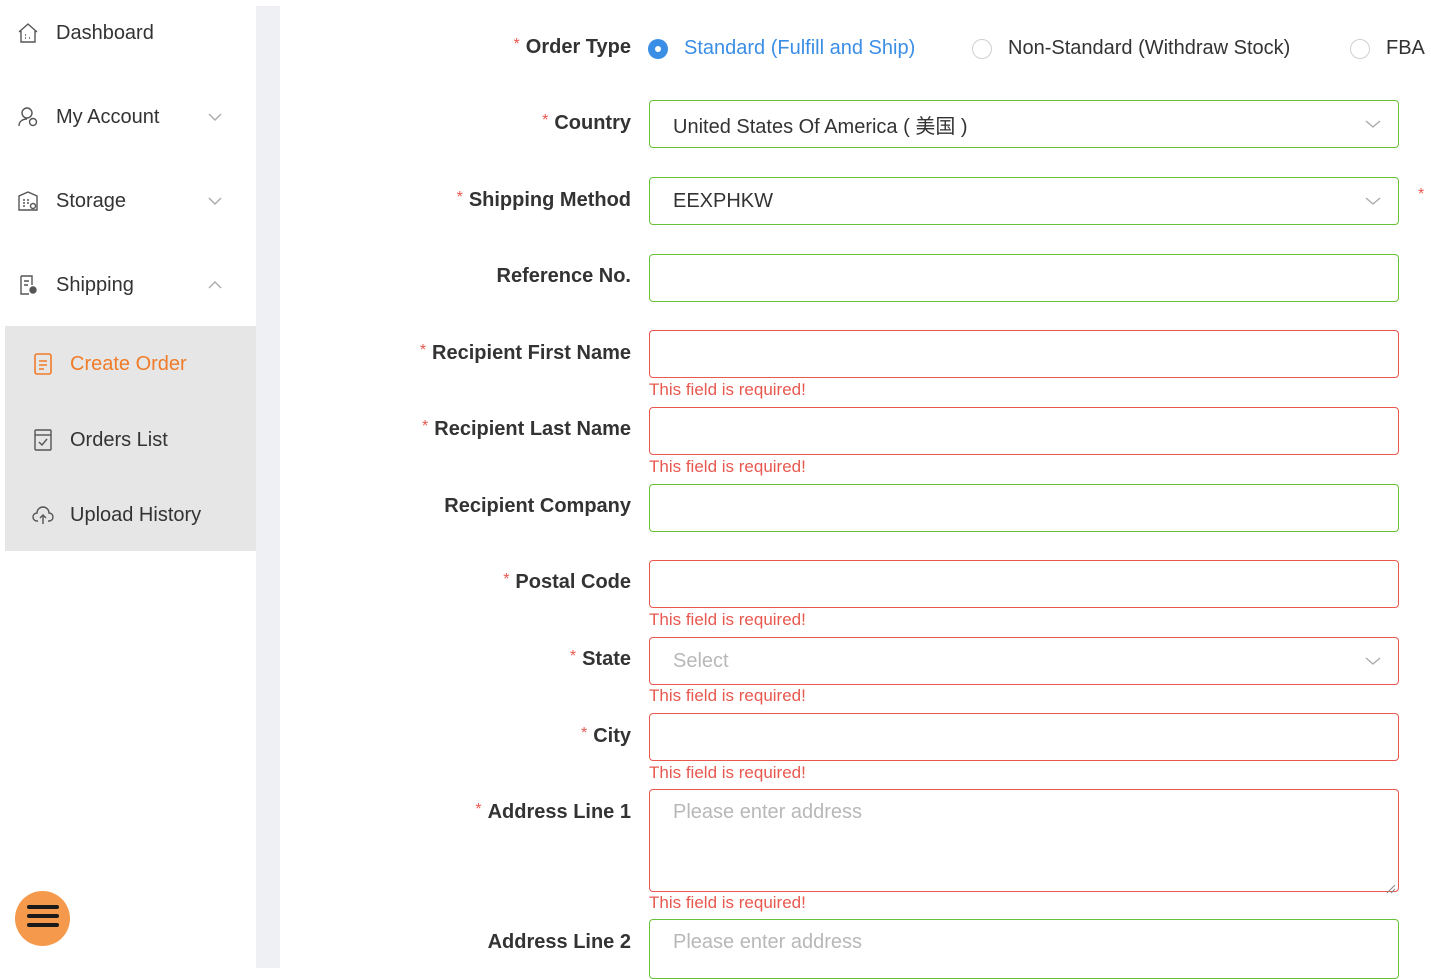  Describe the element at coordinates (600, 659) in the screenshot. I see `state-label: * State` at that location.